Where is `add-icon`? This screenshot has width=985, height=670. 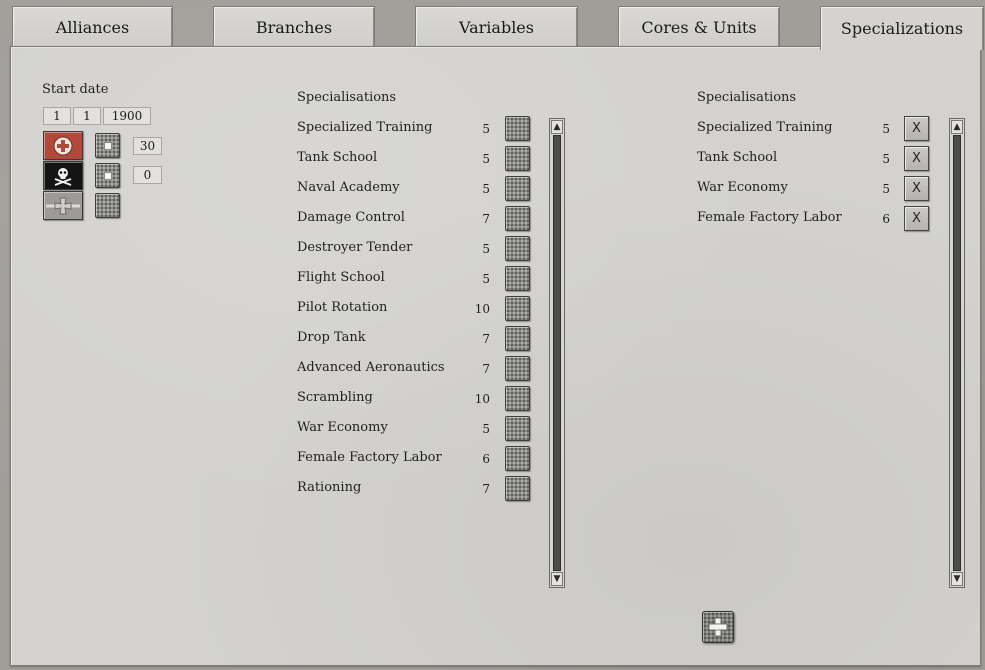 add-icon is located at coordinates (718, 627).